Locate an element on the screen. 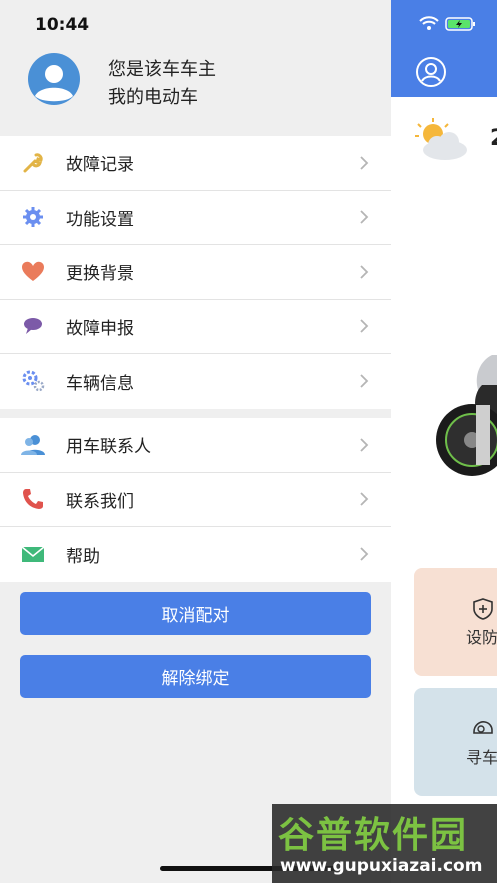  temperature-text: 2 is located at coordinates (493, 138).